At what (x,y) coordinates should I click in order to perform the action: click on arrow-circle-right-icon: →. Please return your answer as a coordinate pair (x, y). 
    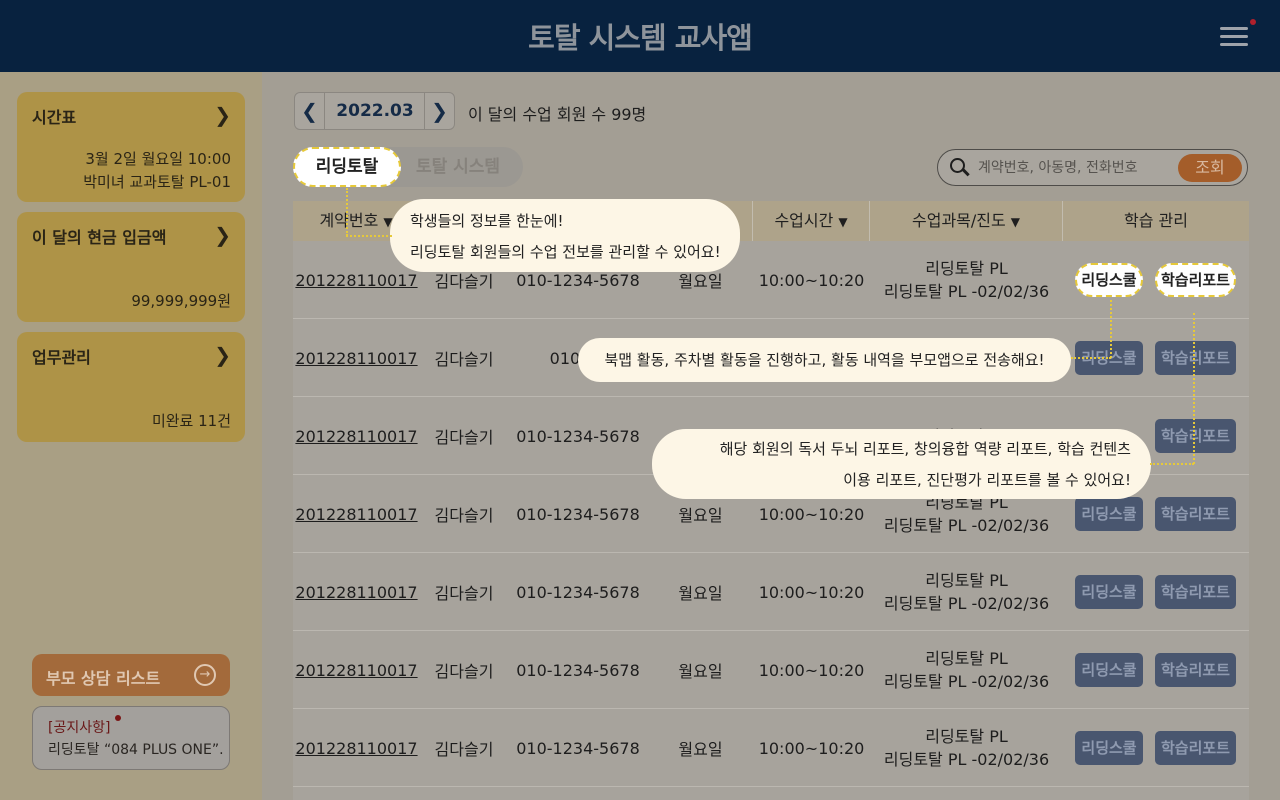
    Looking at the image, I should click on (205, 675).